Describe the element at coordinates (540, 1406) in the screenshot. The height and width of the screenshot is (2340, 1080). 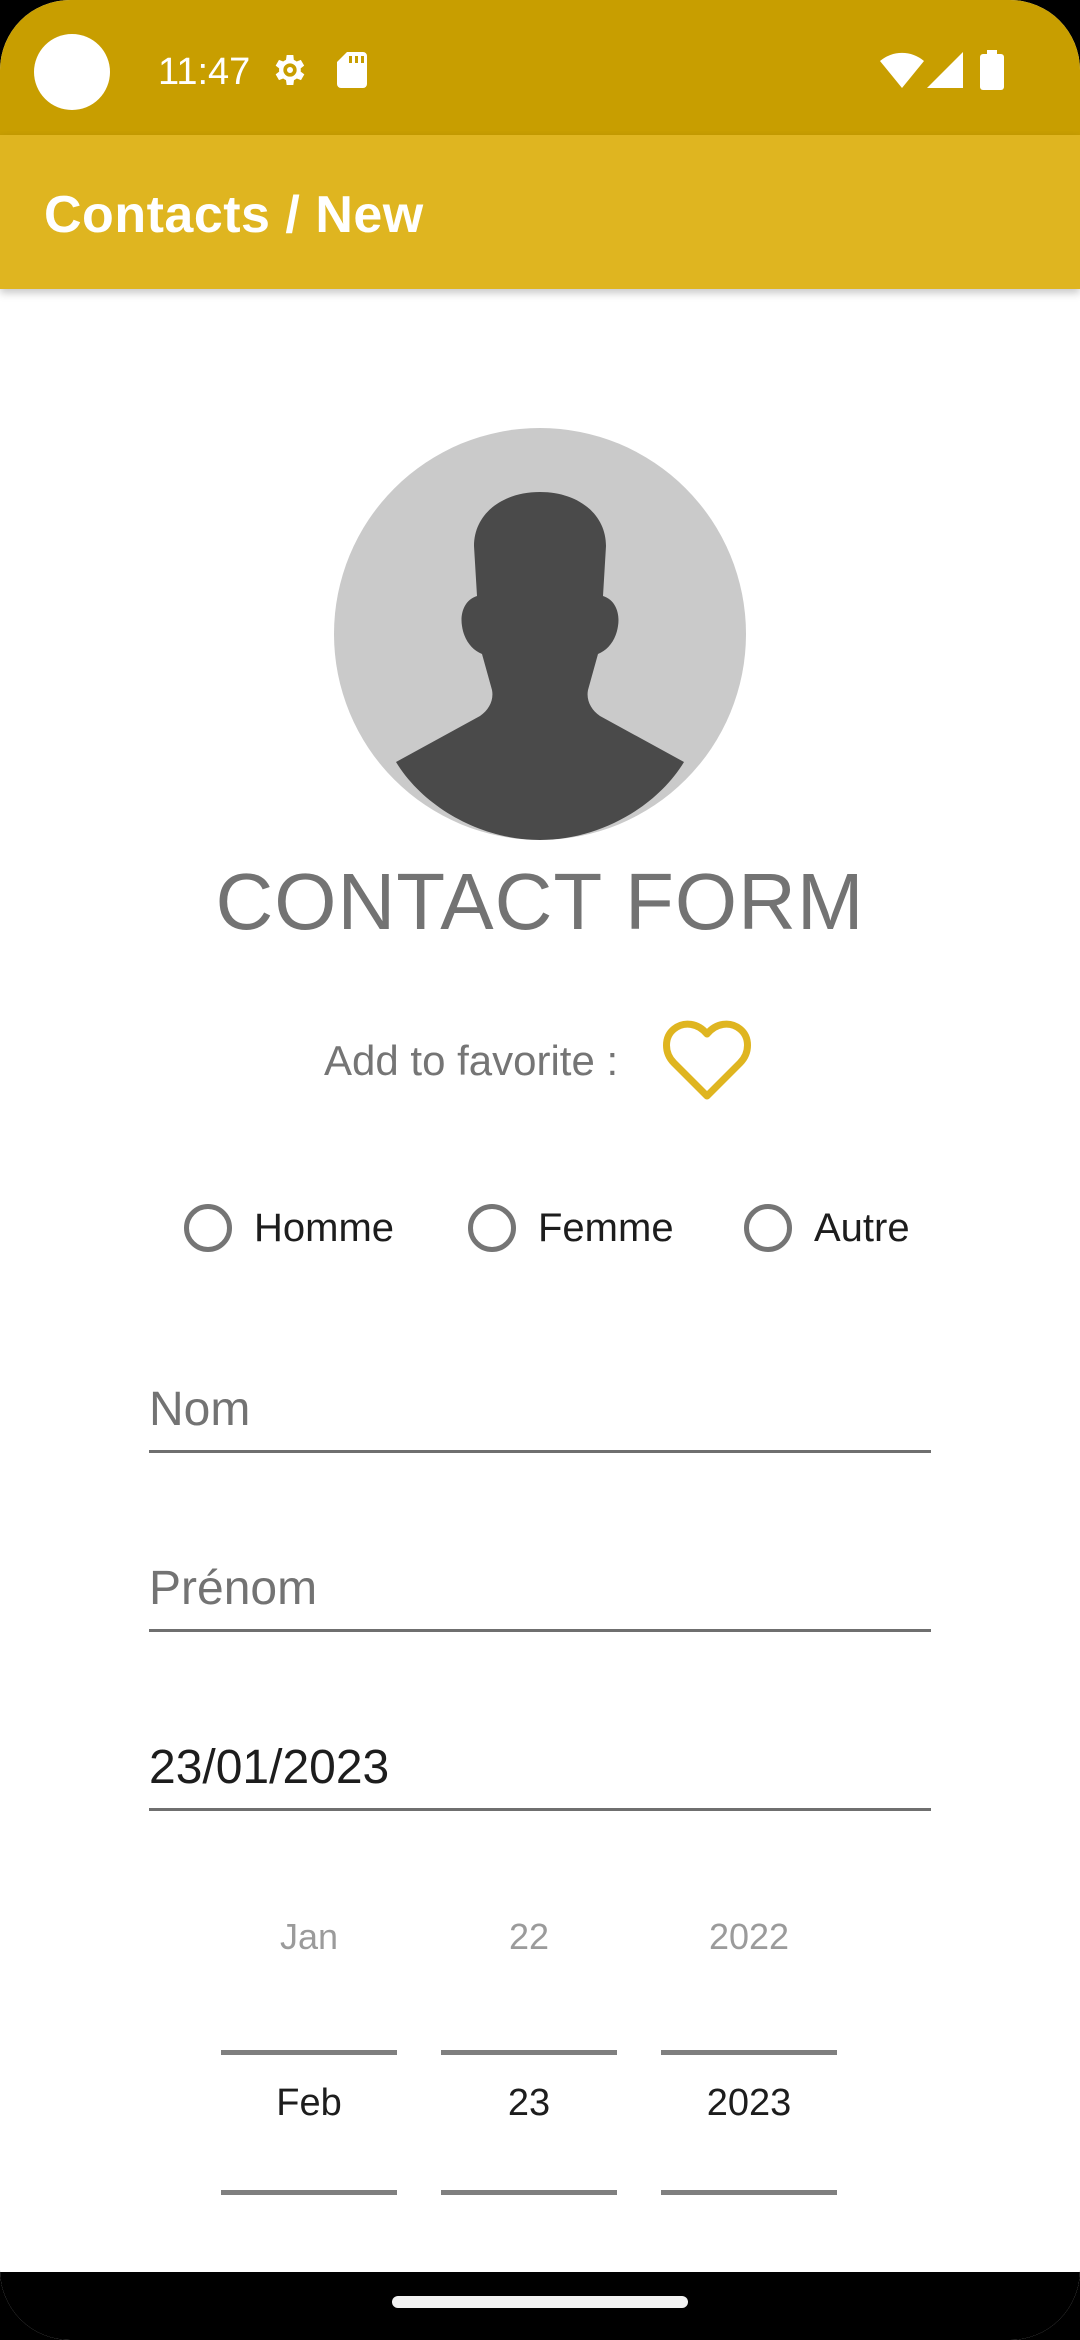
I see `nom-field: Nom` at that location.